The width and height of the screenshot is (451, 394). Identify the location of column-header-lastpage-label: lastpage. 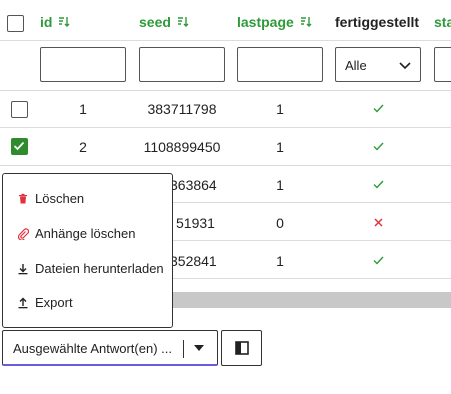
(265, 22).